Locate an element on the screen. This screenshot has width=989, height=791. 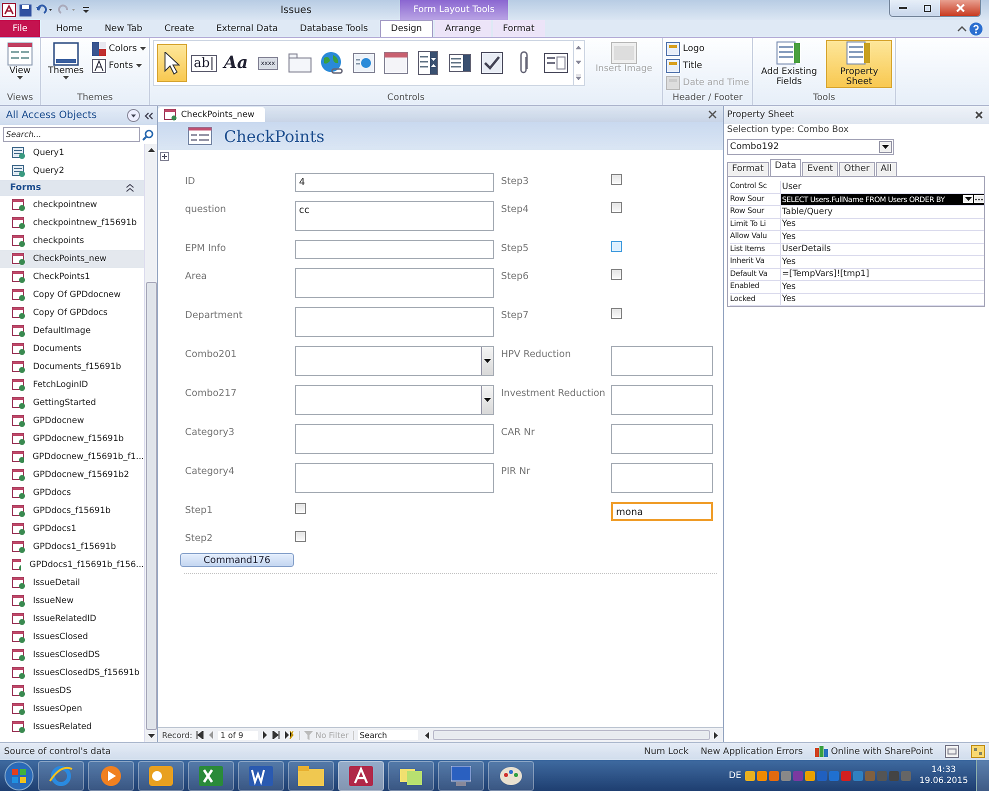
nav-item: GPDdocs1 is located at coordinates (72, 529).